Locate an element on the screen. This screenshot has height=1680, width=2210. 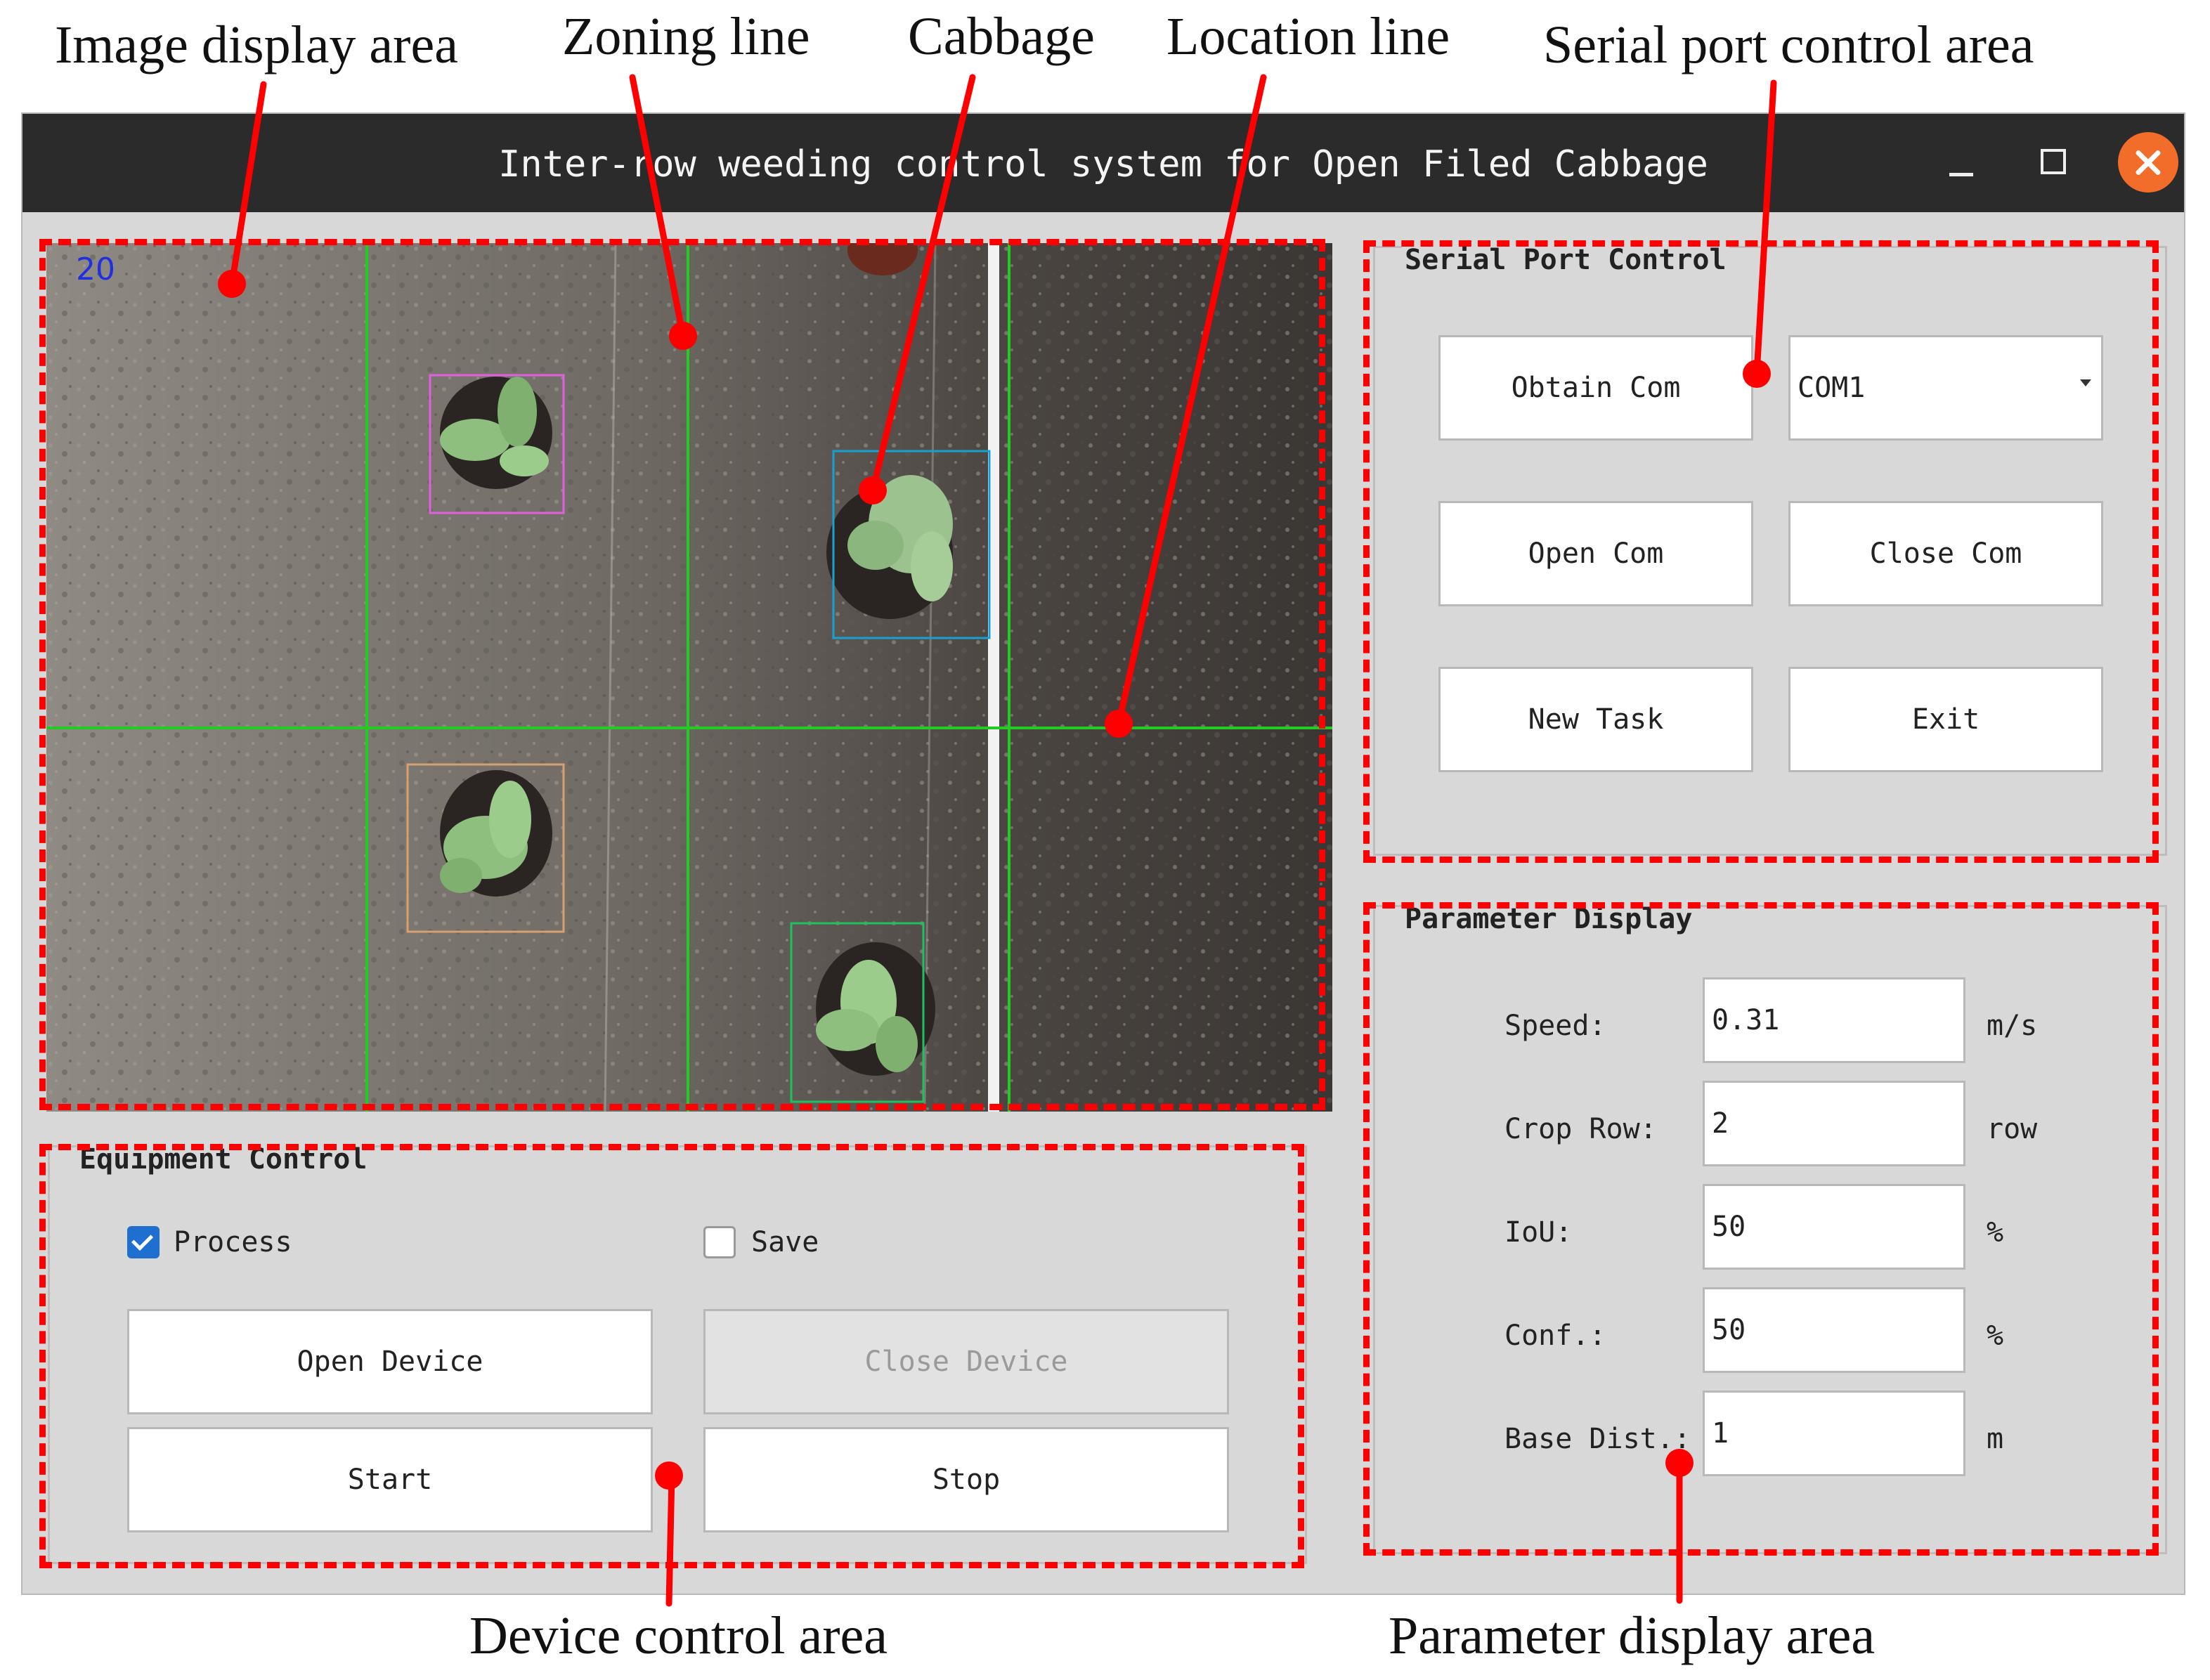
cabbage-marker is located at coordinates (873, 490).